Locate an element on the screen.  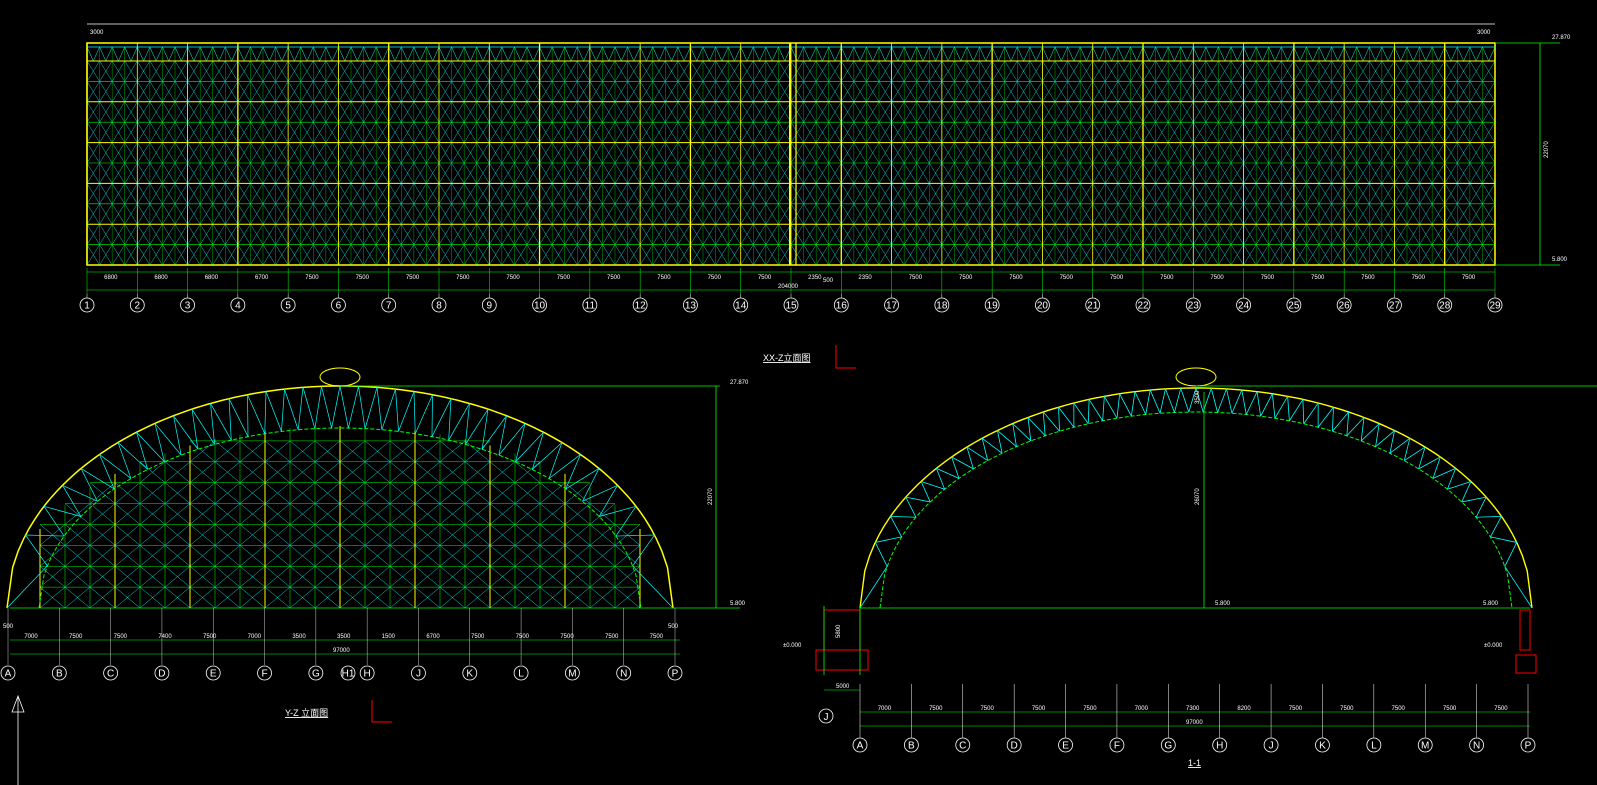
axis-bubble-13-label: 13 is located at coordinates (691, 306).